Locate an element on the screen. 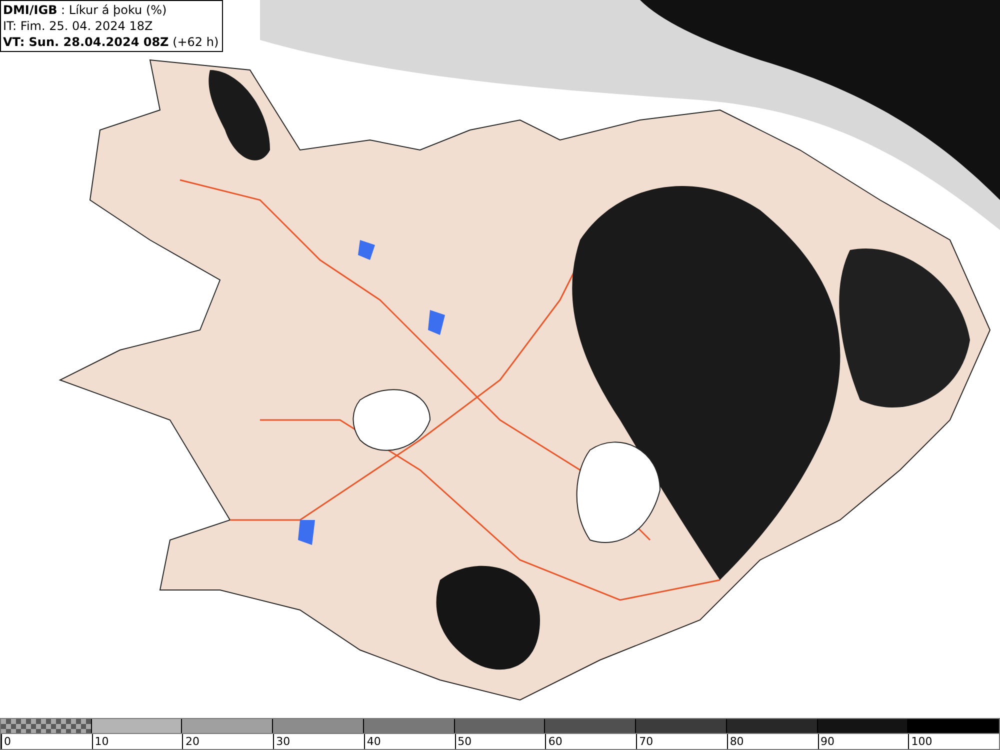 Image resolution: width=1000 pixels, height=750 pixels. legend-label: 90 is located at coordinates (827, 741).